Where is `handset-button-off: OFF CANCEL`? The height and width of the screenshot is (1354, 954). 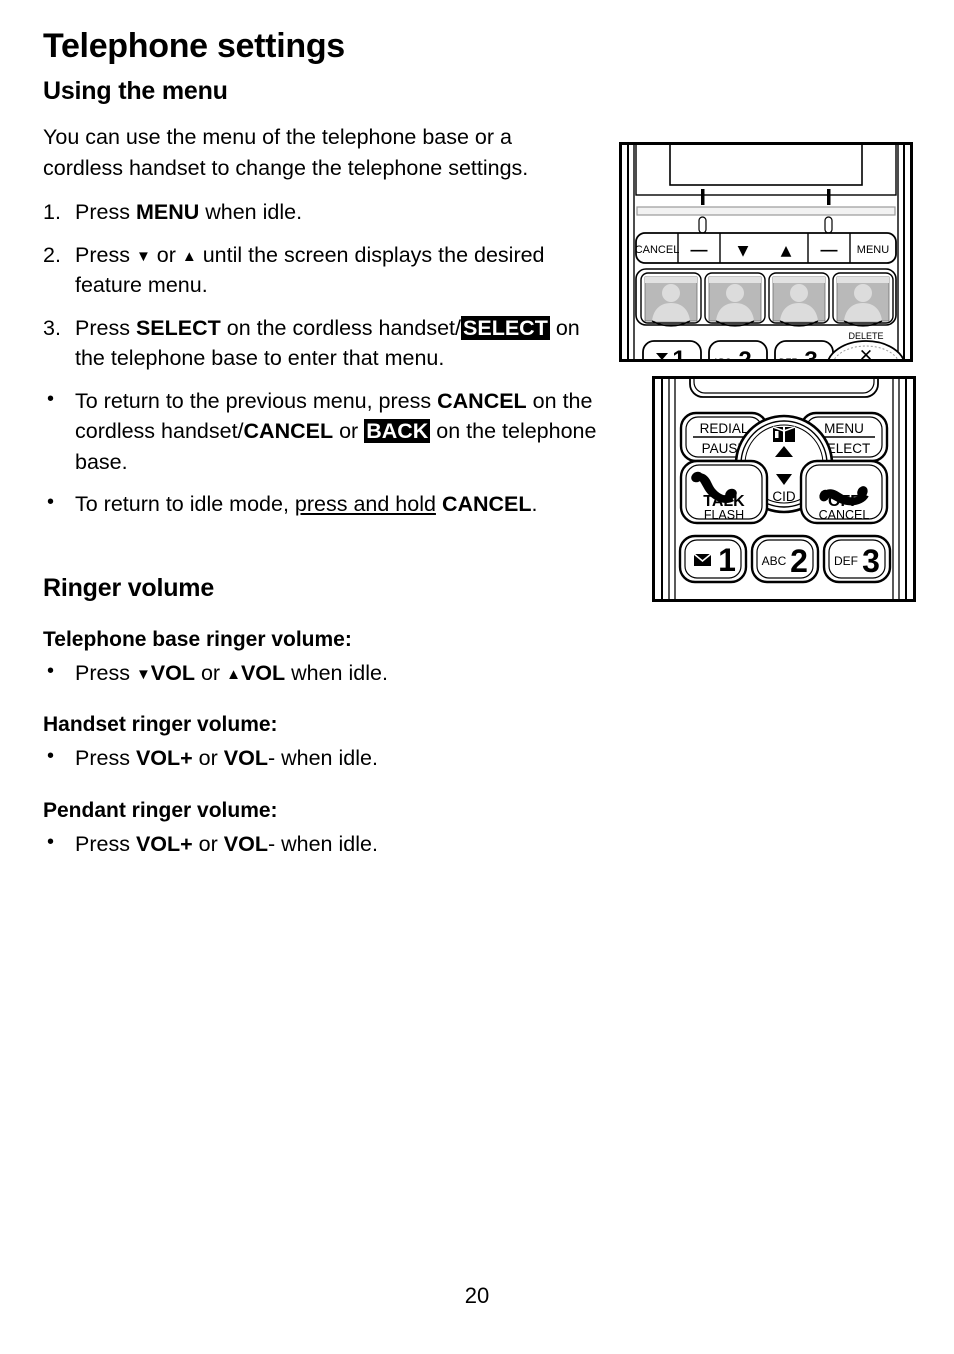 handset-button-off: OFF CANCEL is located at coordinates (844, 492).